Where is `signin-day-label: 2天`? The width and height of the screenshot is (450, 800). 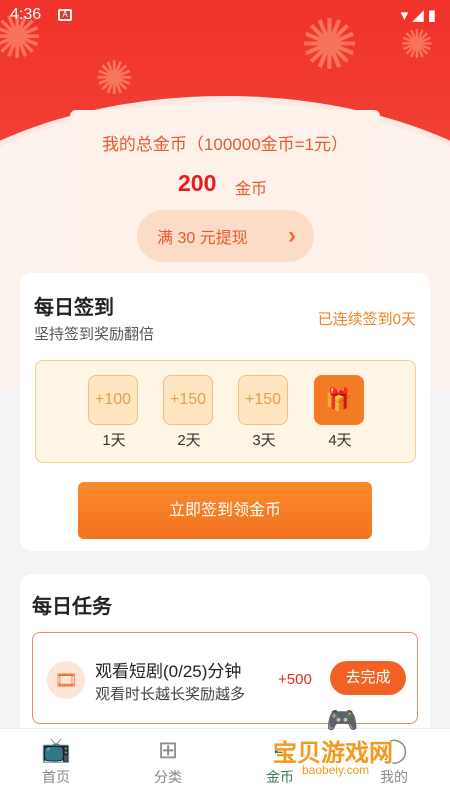
signin-day-label: 2天 is located at coordinates (189, 440).